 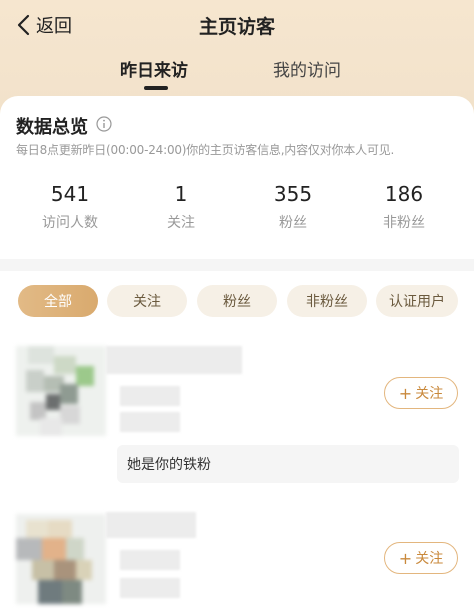 What do you see at coordinates (404, 194) in the screenshot?
I see `stat-value: 186` at bounding box center [404, 194].